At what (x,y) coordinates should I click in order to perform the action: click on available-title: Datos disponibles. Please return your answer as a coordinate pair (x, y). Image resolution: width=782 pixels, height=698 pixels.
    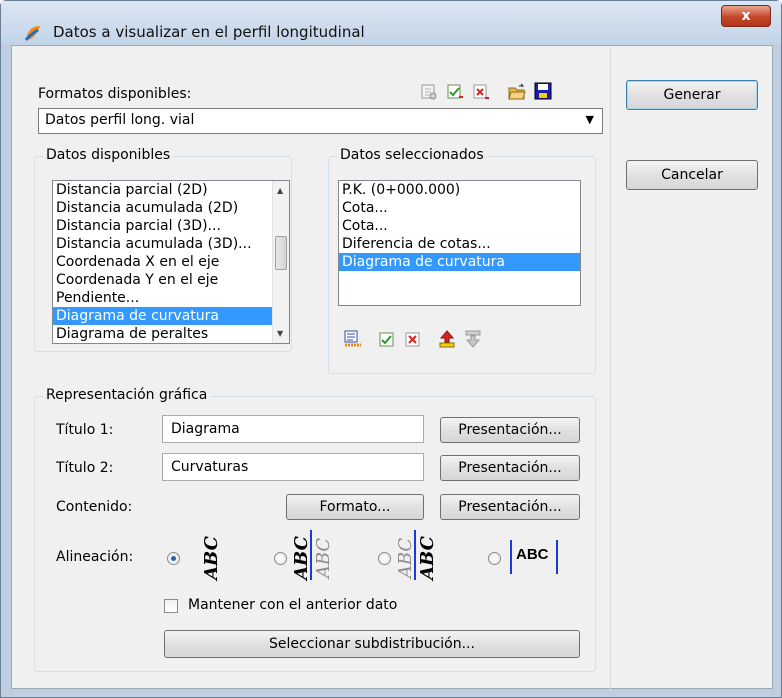
    Looking at the image, I should click on (108, 155).